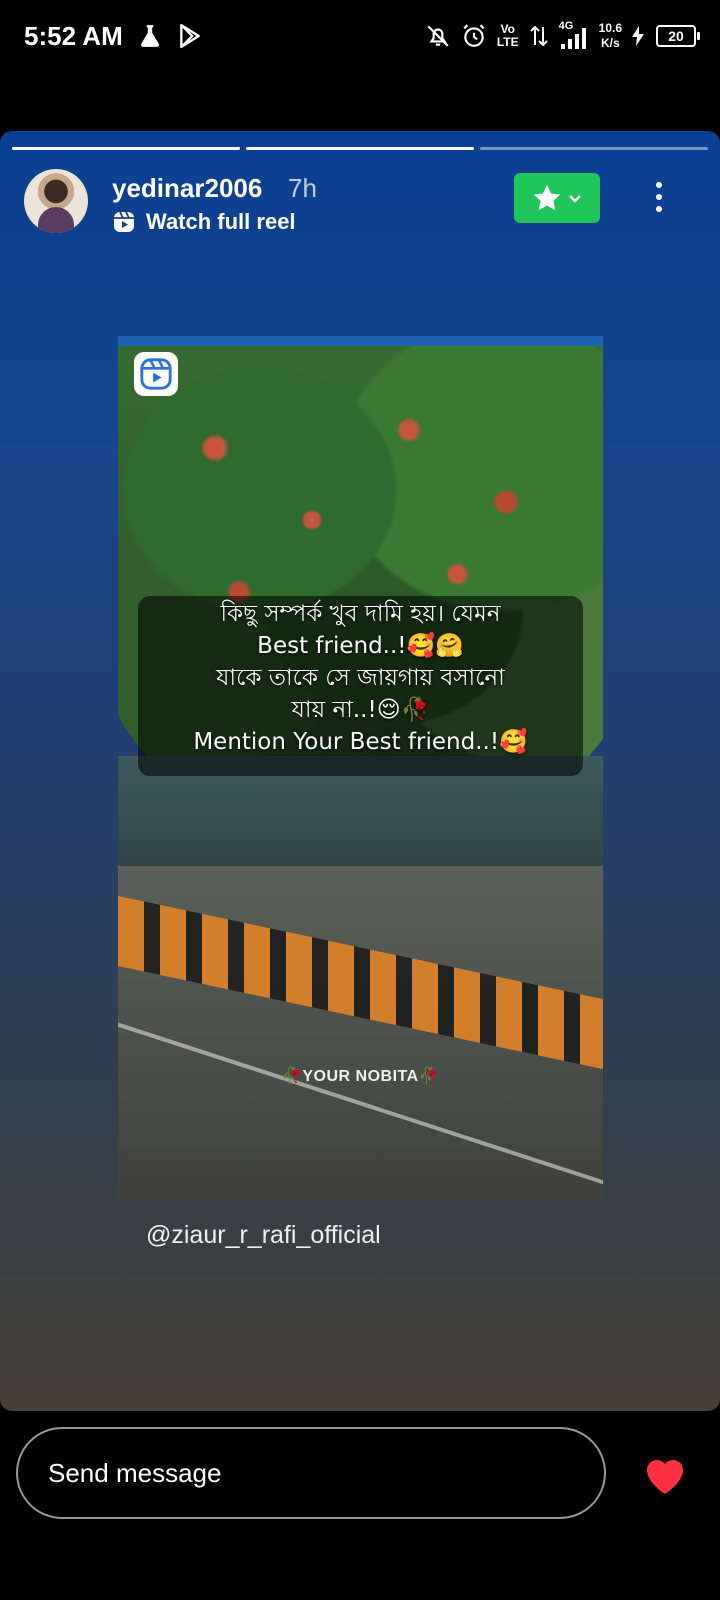  What do you see at coordinates (360, 646) in the screenshot?
I see `caption-line: Best friend..!🥰🤗` at bounding box center [360, 646].